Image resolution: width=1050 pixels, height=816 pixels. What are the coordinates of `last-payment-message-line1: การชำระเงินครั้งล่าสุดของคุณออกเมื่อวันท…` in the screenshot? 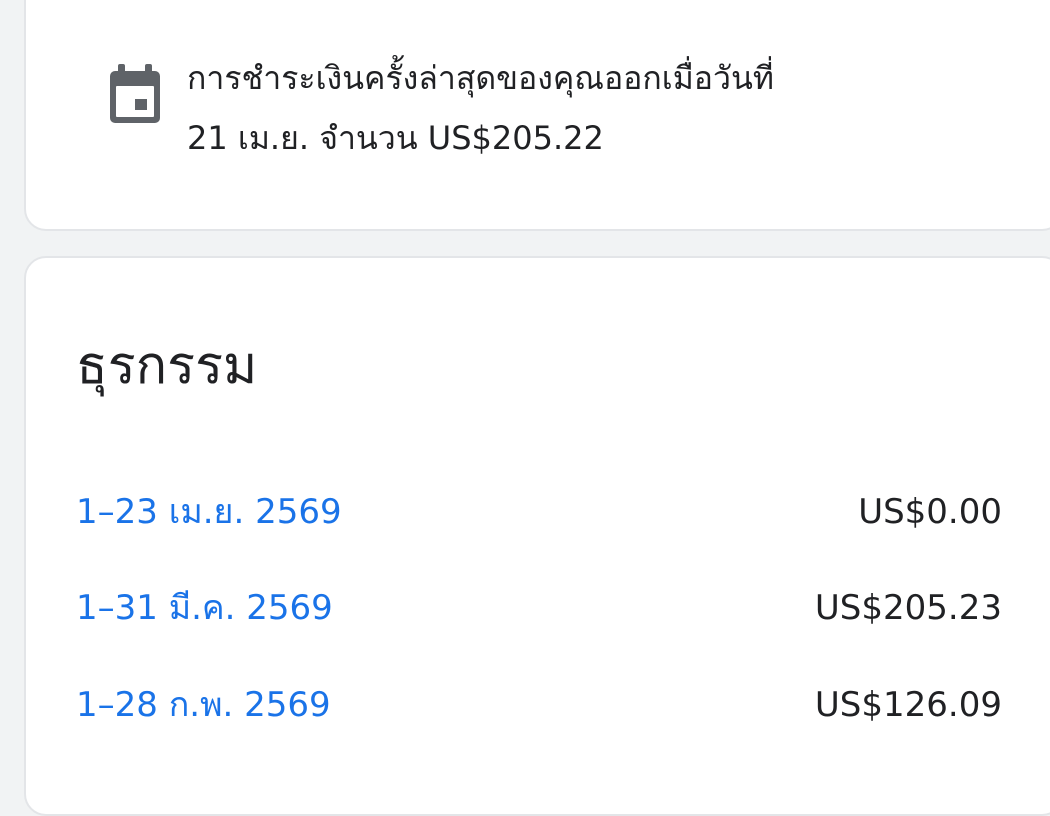 It's located at (480, 78).